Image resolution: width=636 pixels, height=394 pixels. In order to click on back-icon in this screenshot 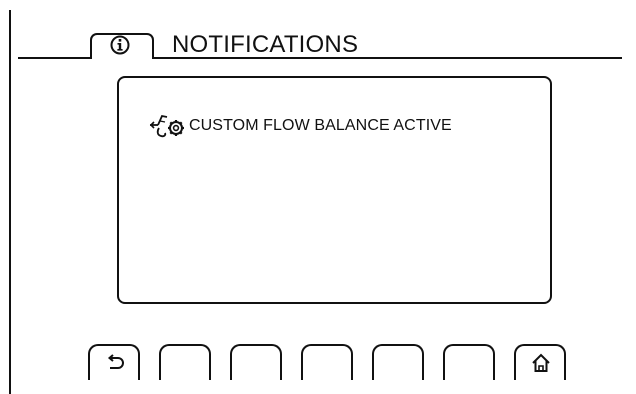, I will do `click(115, 361)`.